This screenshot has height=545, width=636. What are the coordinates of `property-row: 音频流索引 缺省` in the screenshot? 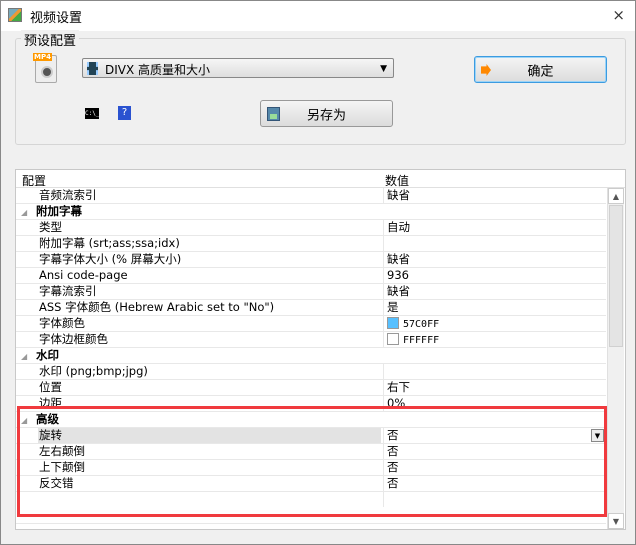 It's located at (311, 196).